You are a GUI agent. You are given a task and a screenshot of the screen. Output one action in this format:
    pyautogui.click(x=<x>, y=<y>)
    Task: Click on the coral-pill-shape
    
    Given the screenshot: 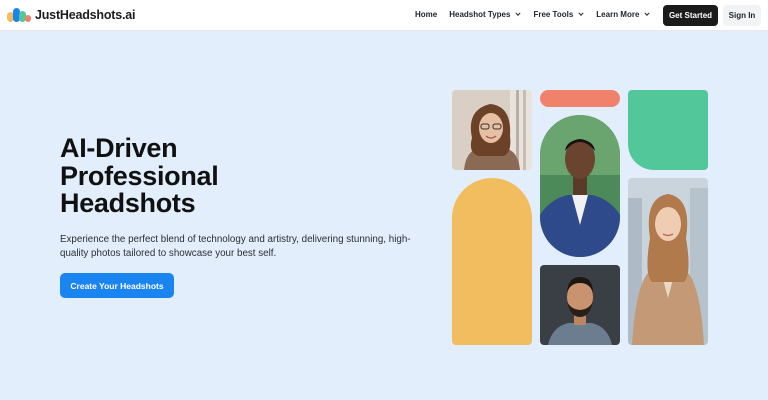 What is the action you would take?
    pyautogui.click(x=580, y=98)
    